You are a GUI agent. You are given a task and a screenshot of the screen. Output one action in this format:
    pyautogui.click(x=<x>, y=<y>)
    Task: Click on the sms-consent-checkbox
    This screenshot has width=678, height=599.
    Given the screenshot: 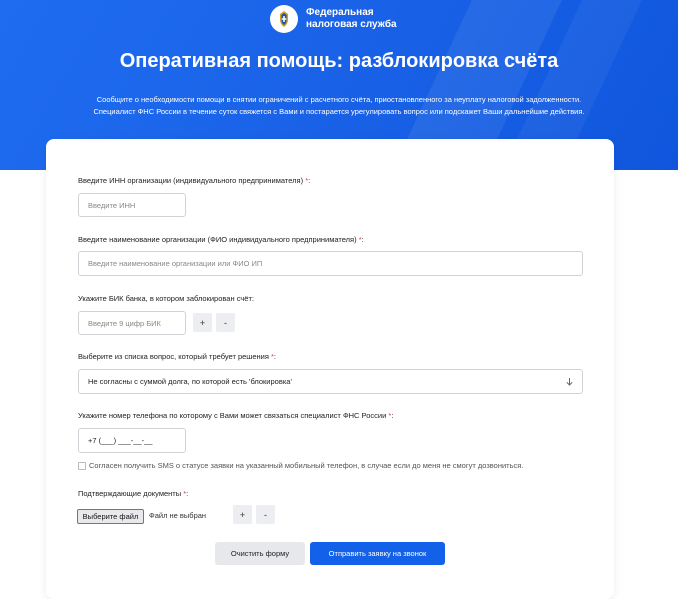 What is the action you would take?
    pyautogui.click(x=82, y=465)
    